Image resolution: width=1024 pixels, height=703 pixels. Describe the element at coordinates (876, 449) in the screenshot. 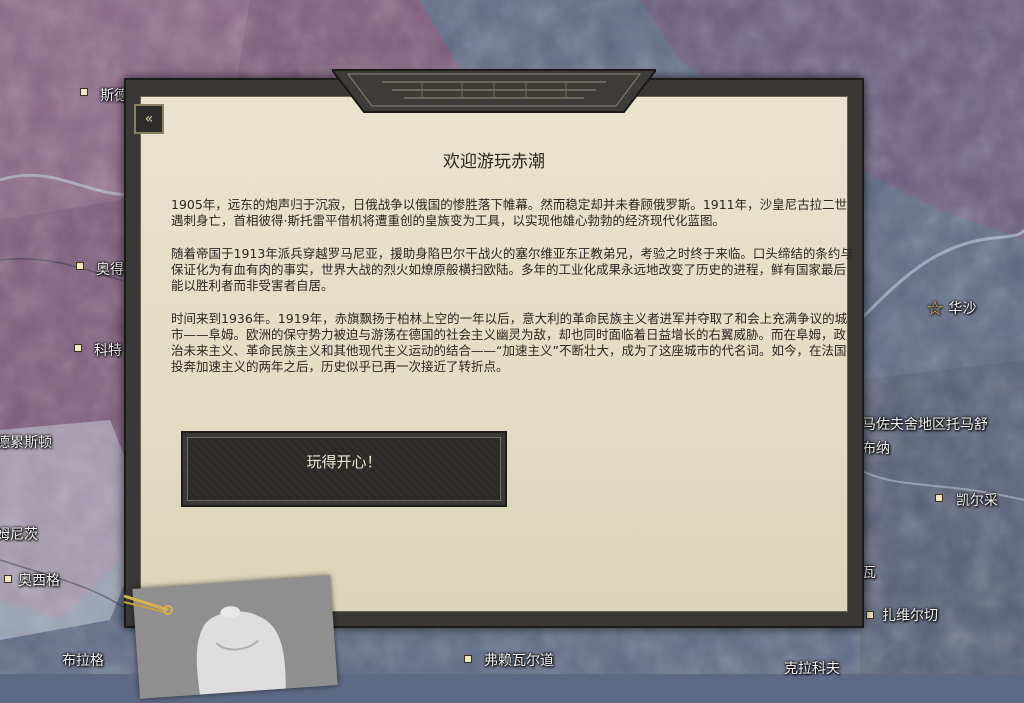

I see `map-label-buna: 布纳` at that location.